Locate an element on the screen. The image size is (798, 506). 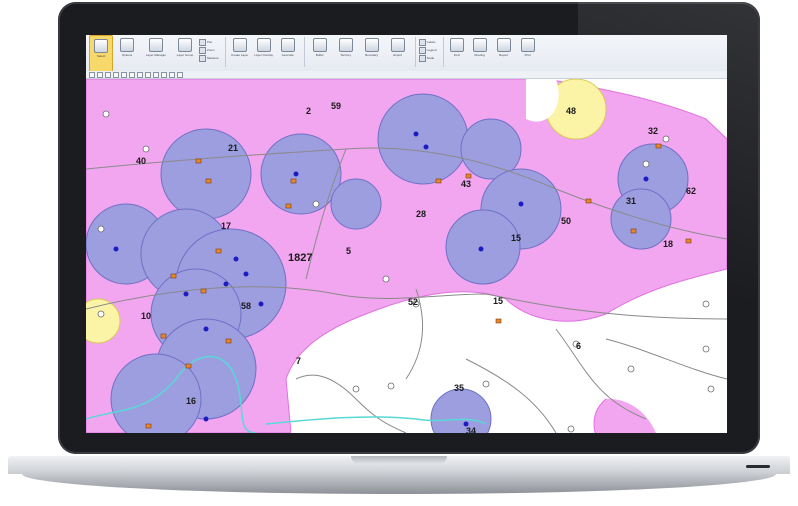
layer-overlay-button: Layer Overlay is located at coordinates (264, 52).